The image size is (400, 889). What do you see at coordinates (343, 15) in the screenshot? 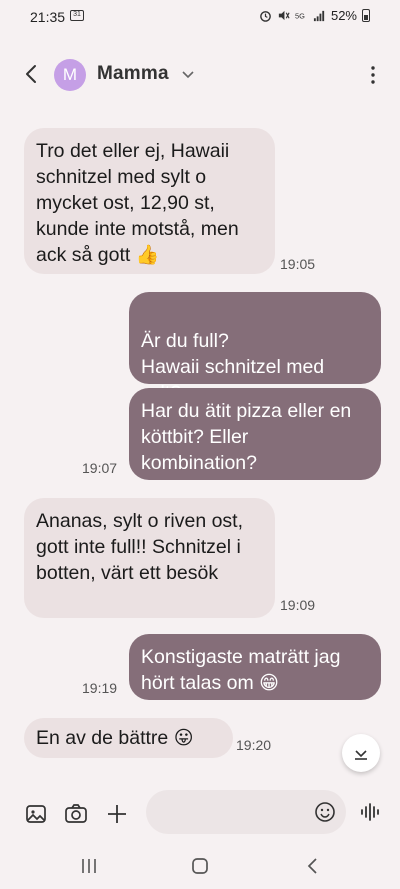
I see `battery-percent: 52%` at bounding box center [343, 15].